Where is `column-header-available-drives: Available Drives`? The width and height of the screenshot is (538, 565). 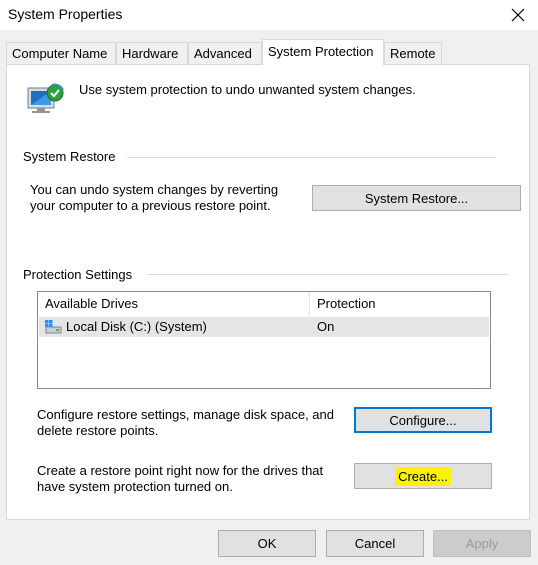 column-header-available-drives: Available Drives is located at coordinates (173, 304).